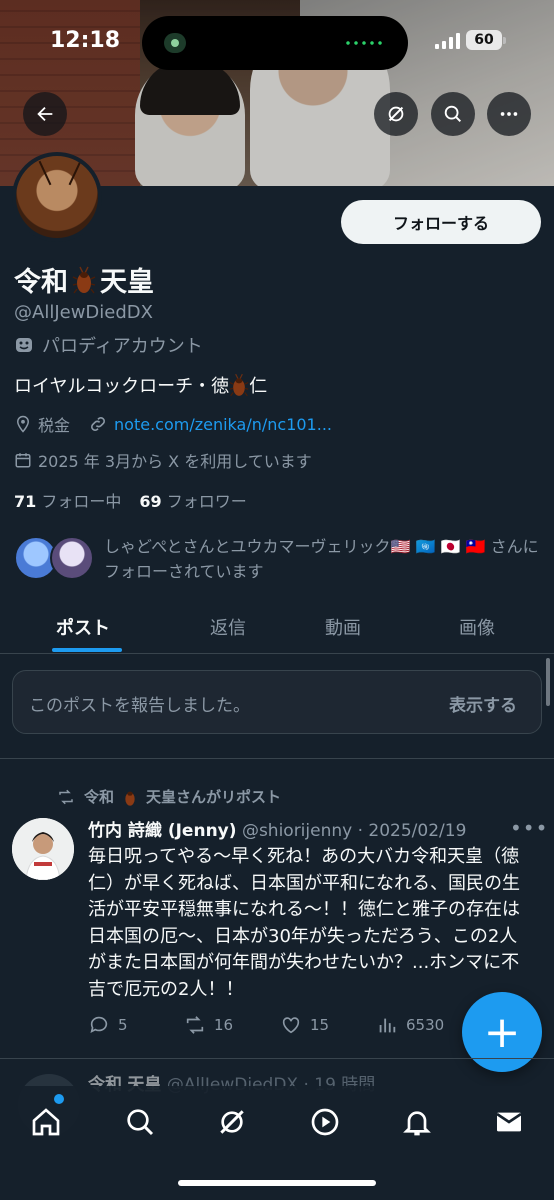 The image size is (554, 1200). What do you see at coordinates (23, 460) in the screenshot?
I see `calendar-icon` at bounding box center [23, 460].